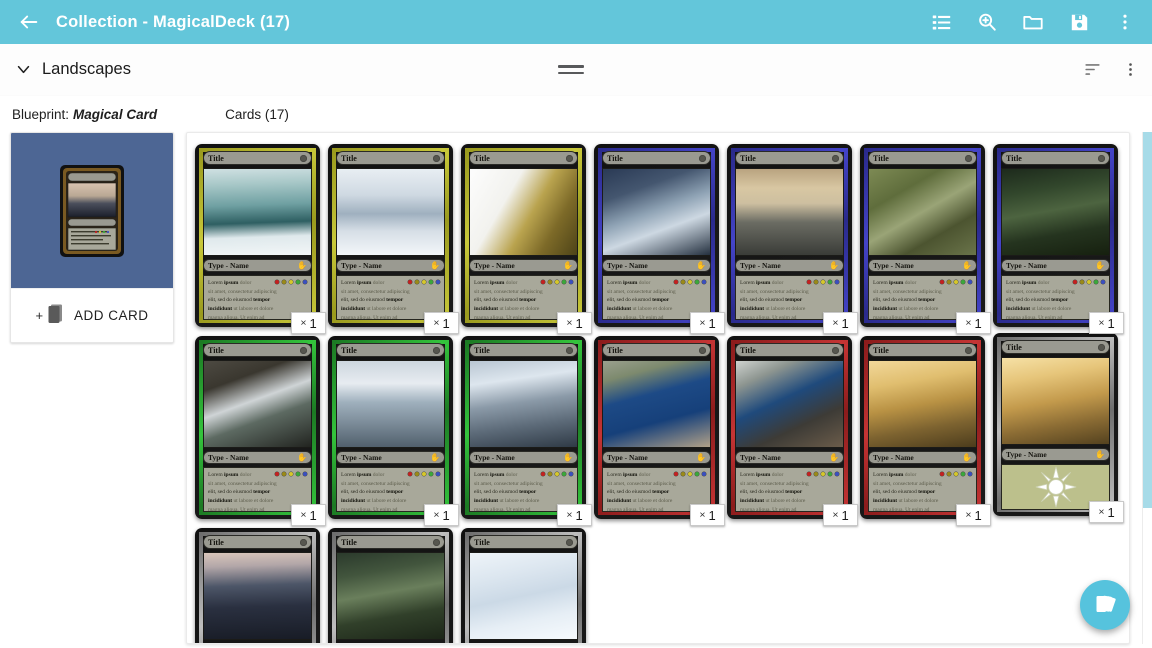 The width and height of the screenshot is (1152, 648). What do you see at coordinates (92, 210) in the screenshot?
I see `blueprint-preview` at bounding box center [92, 210].